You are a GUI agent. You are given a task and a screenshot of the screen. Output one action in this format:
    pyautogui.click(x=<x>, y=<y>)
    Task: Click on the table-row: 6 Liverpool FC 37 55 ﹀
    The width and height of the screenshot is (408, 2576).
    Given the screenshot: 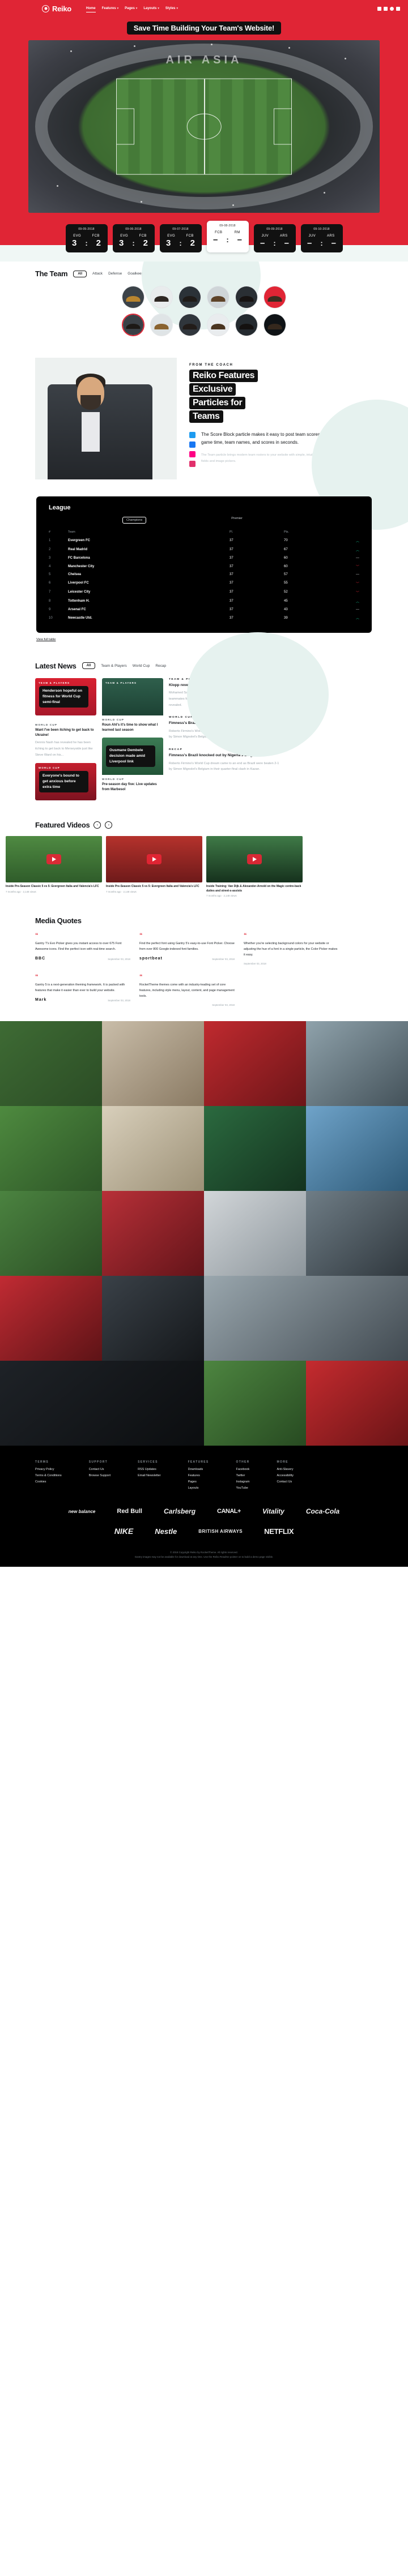 What is the action you would take?
    pyautogui.click(x=204, y=583)
    